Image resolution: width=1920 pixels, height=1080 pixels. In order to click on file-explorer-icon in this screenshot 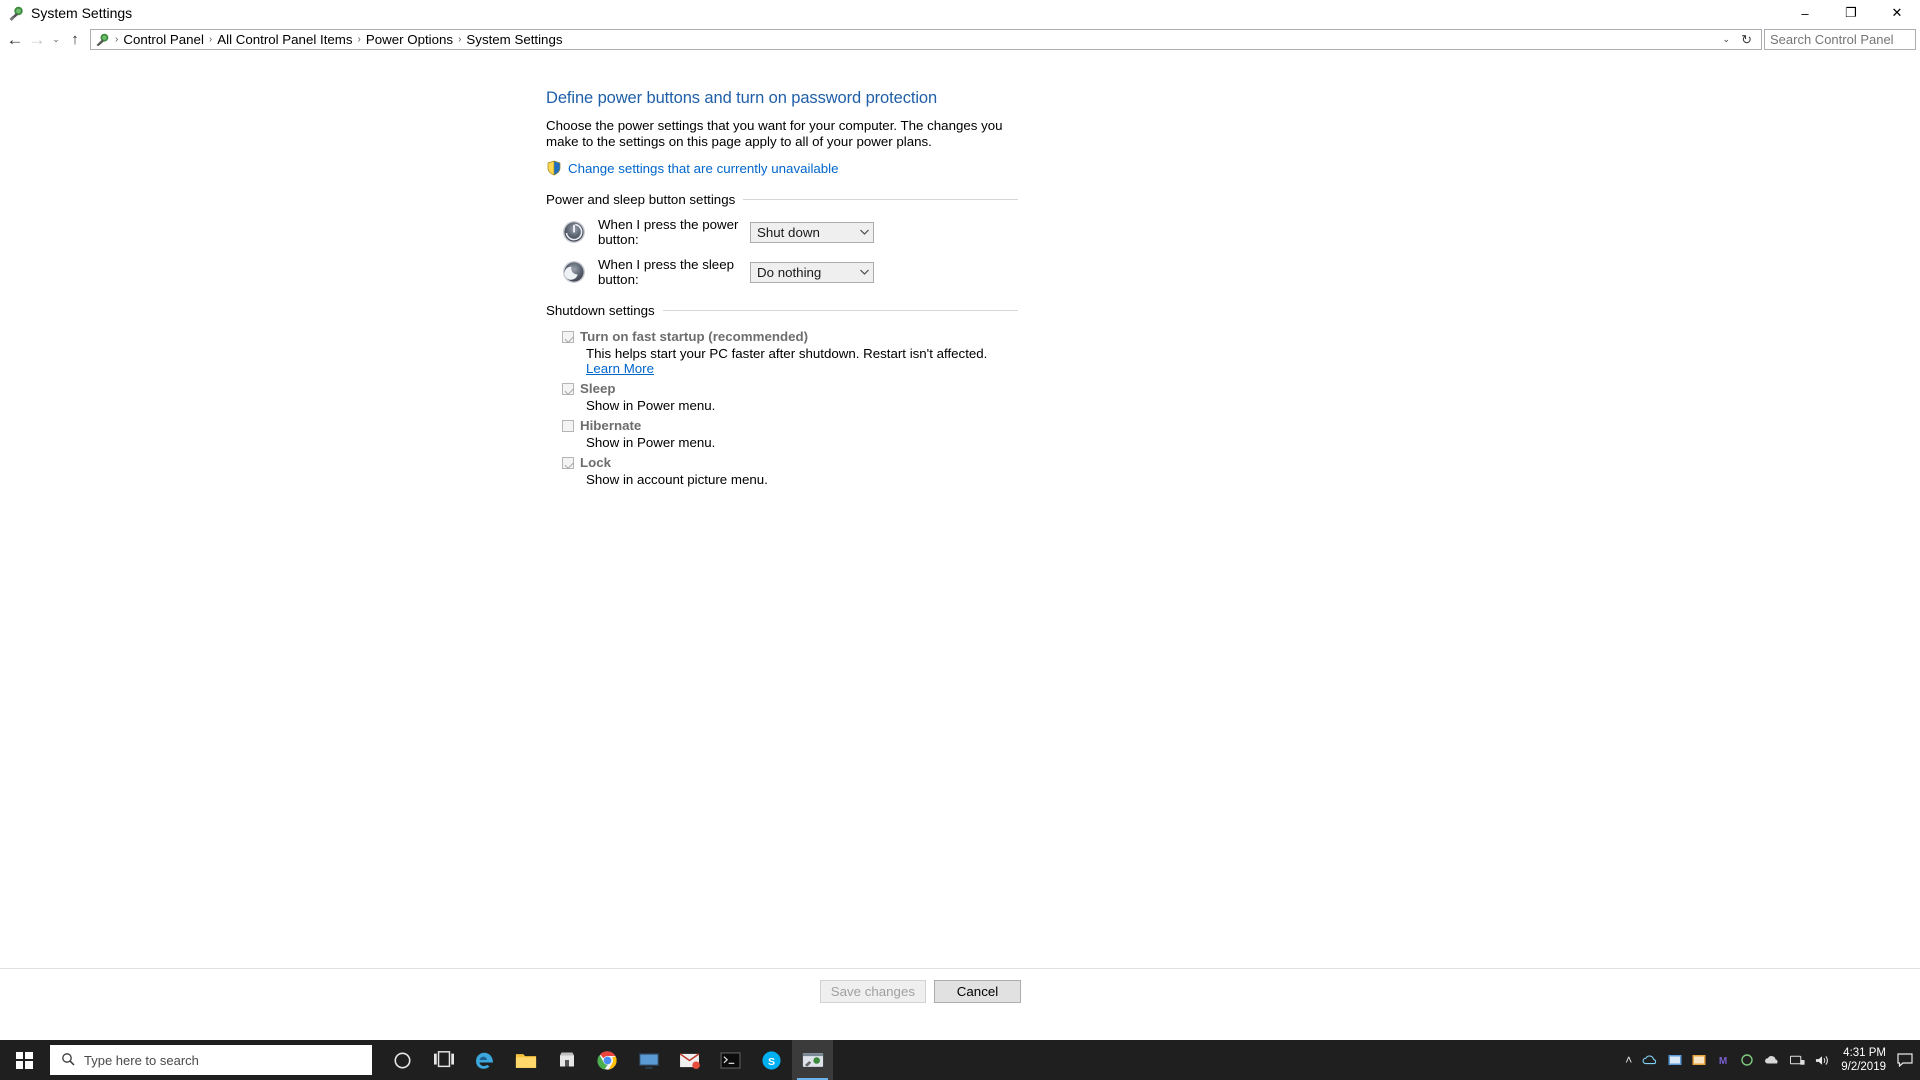, I will do `click(525, 1060)`.